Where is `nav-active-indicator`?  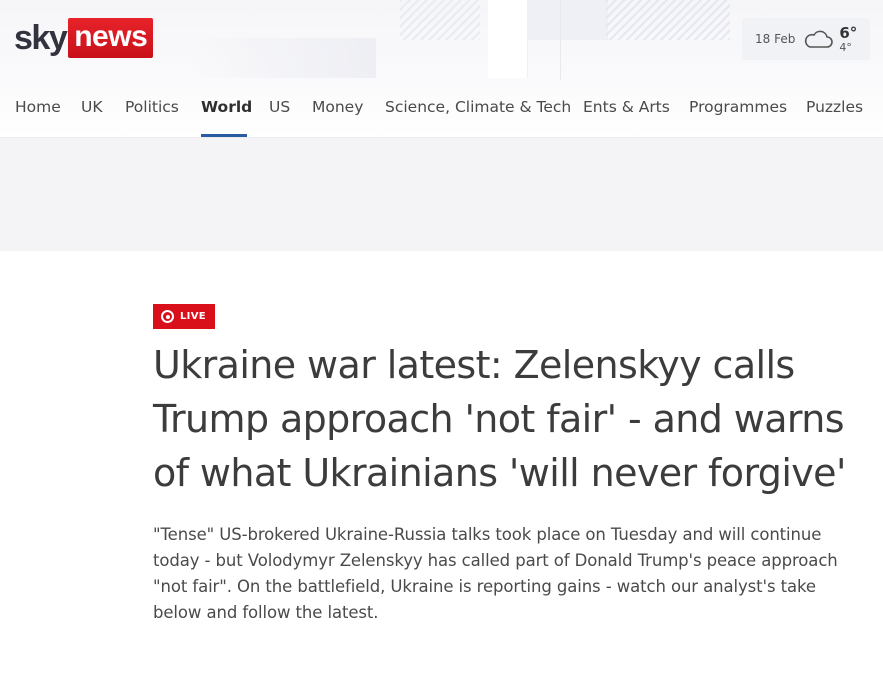 nav-active-indicator is located at coordinates (224, 135).